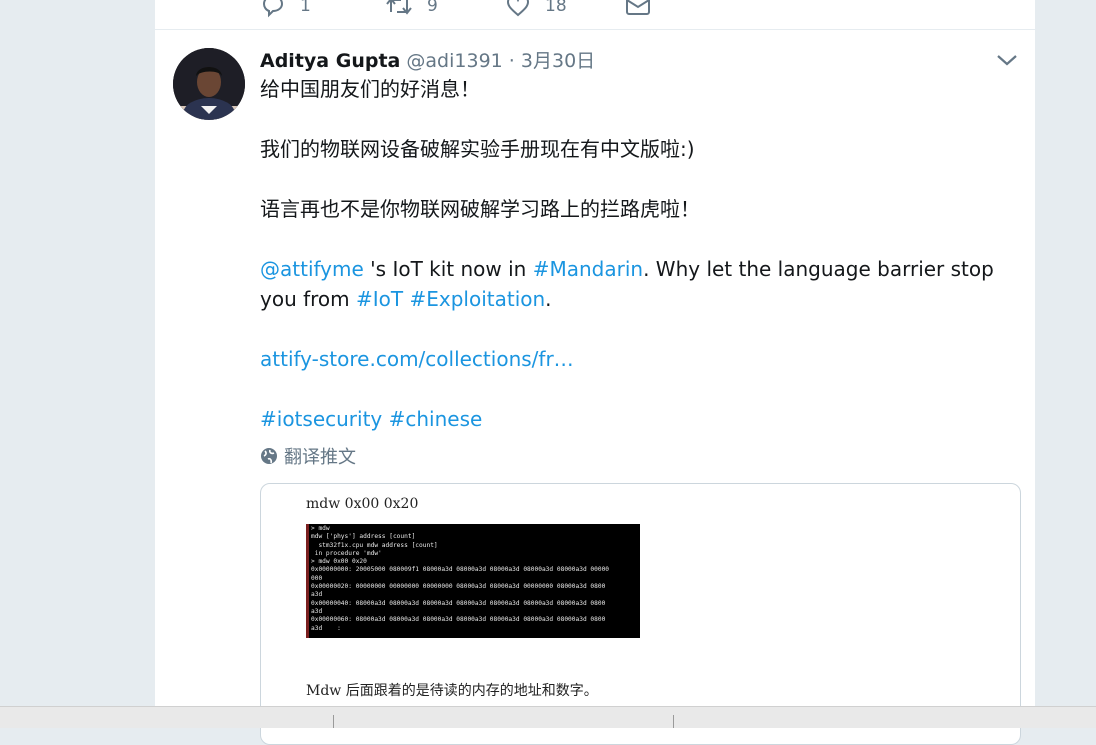  I want to click on avatar, so click(209, 84).